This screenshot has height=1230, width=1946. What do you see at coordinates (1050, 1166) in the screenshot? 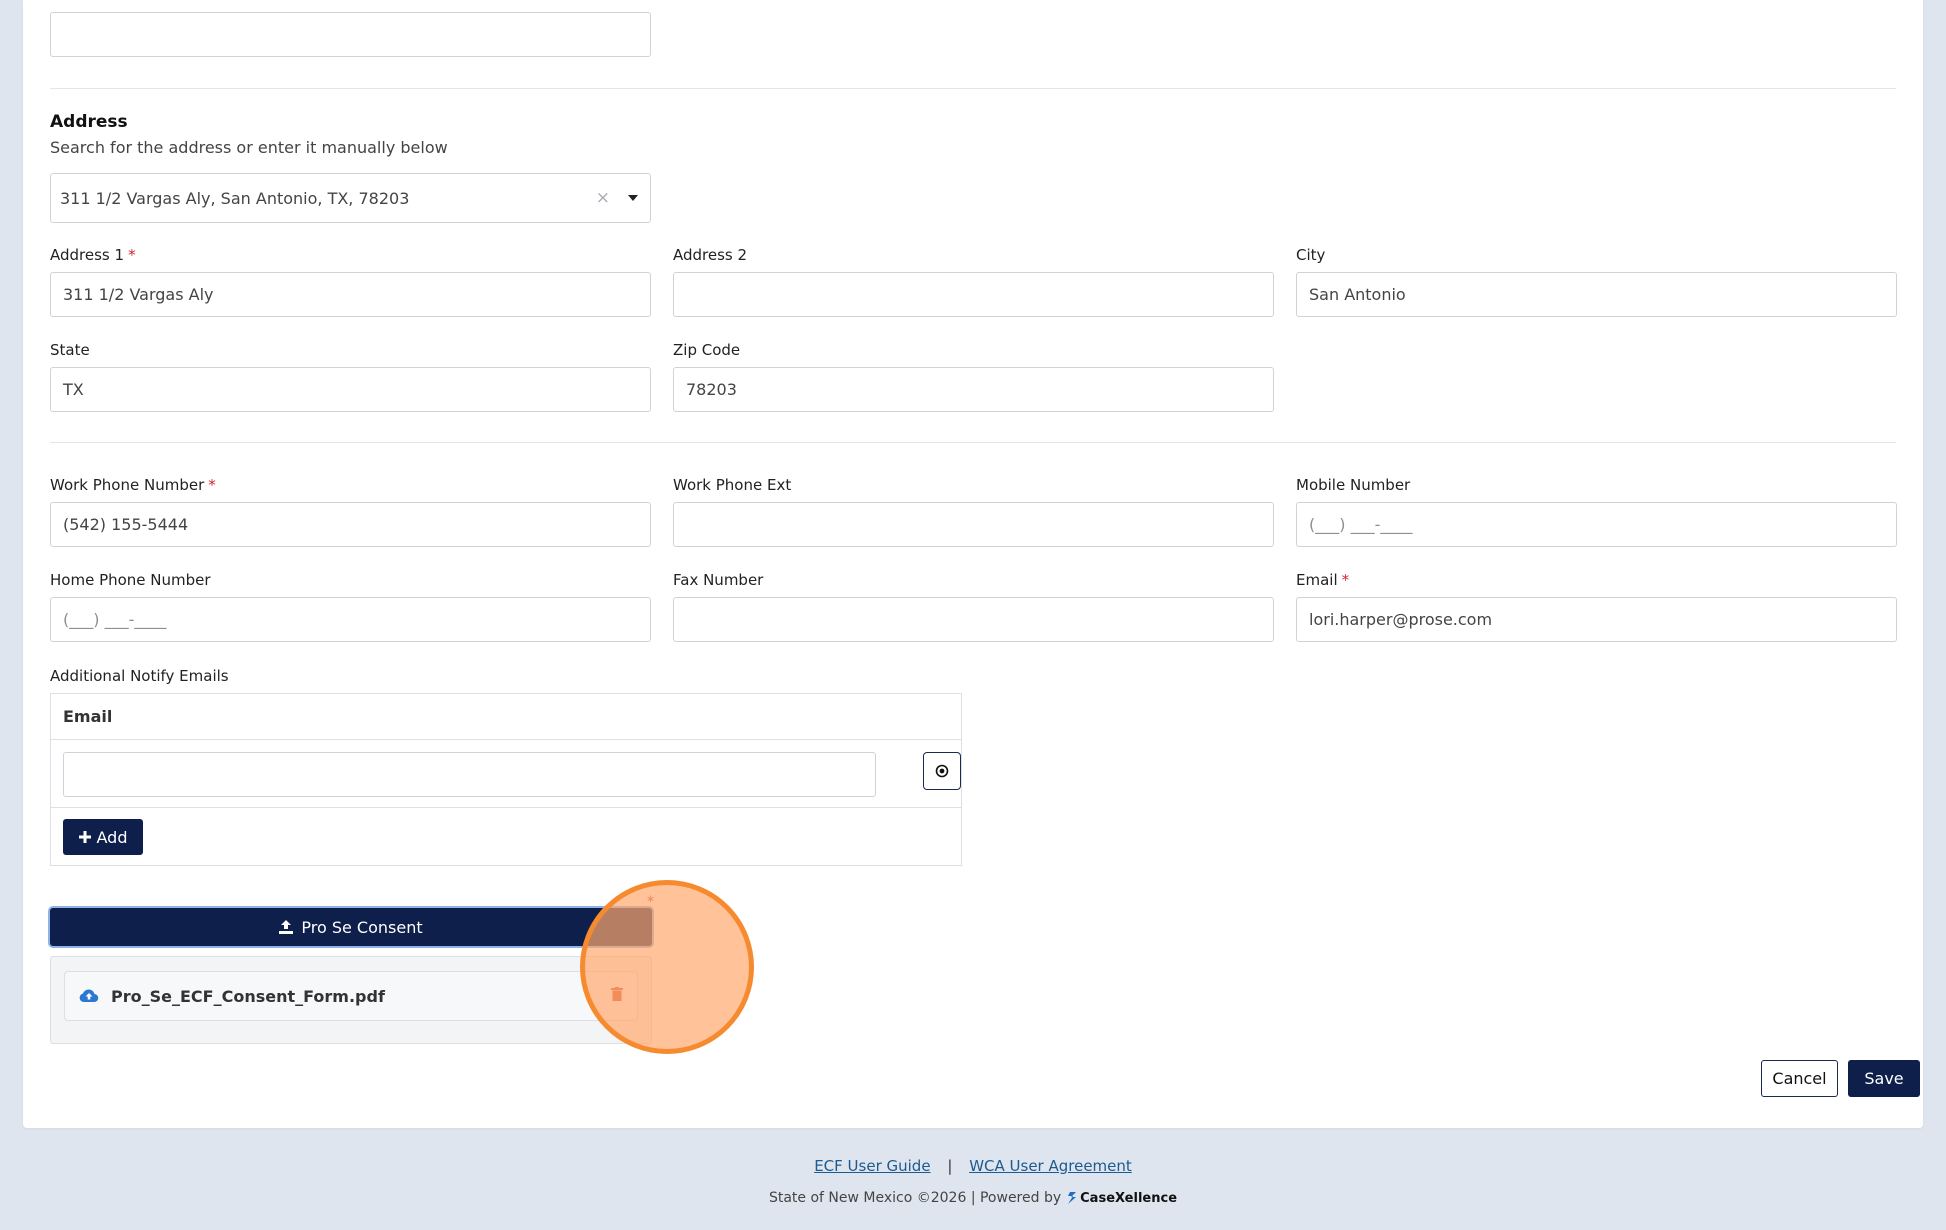
I see `wca-user-agreement-link: WCA User Agreement` at bounding box center [1050, 1166].